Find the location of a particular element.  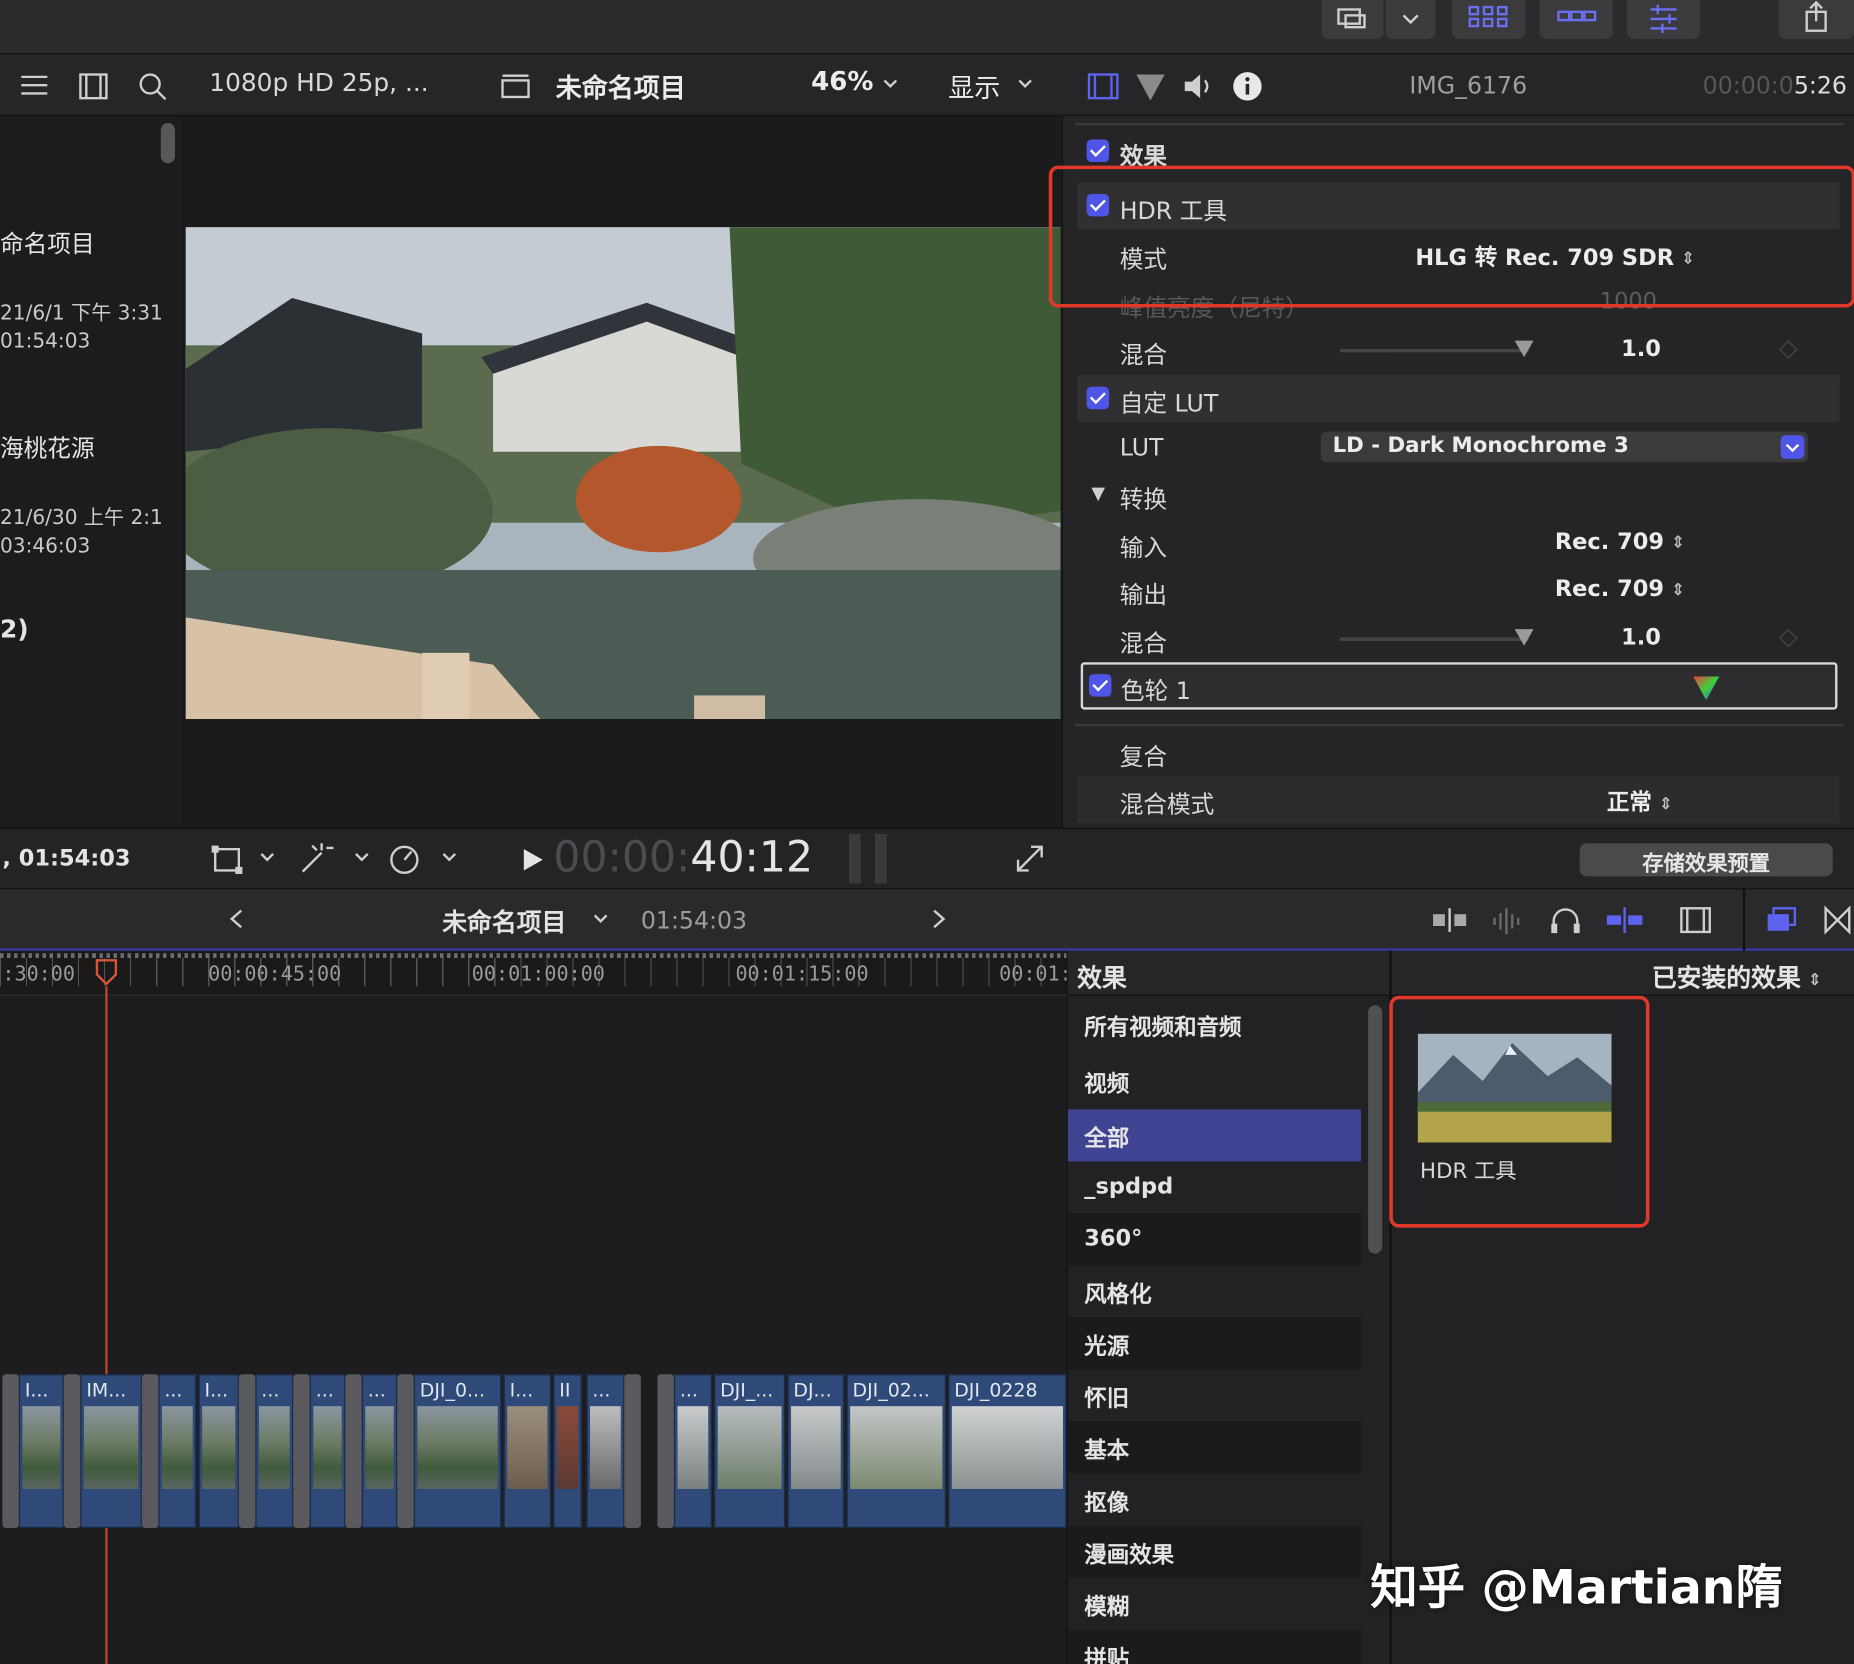

category-item: 所有视频和音频 is located at coordinates (1214, 1024).